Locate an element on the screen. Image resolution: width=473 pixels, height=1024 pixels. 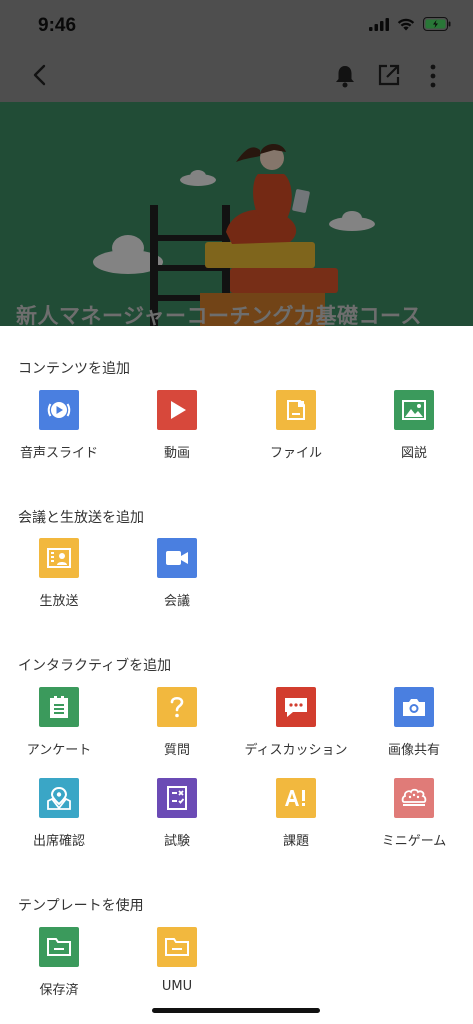
use-saved-template-button: 保存済 is located at coordinates (59, 972).